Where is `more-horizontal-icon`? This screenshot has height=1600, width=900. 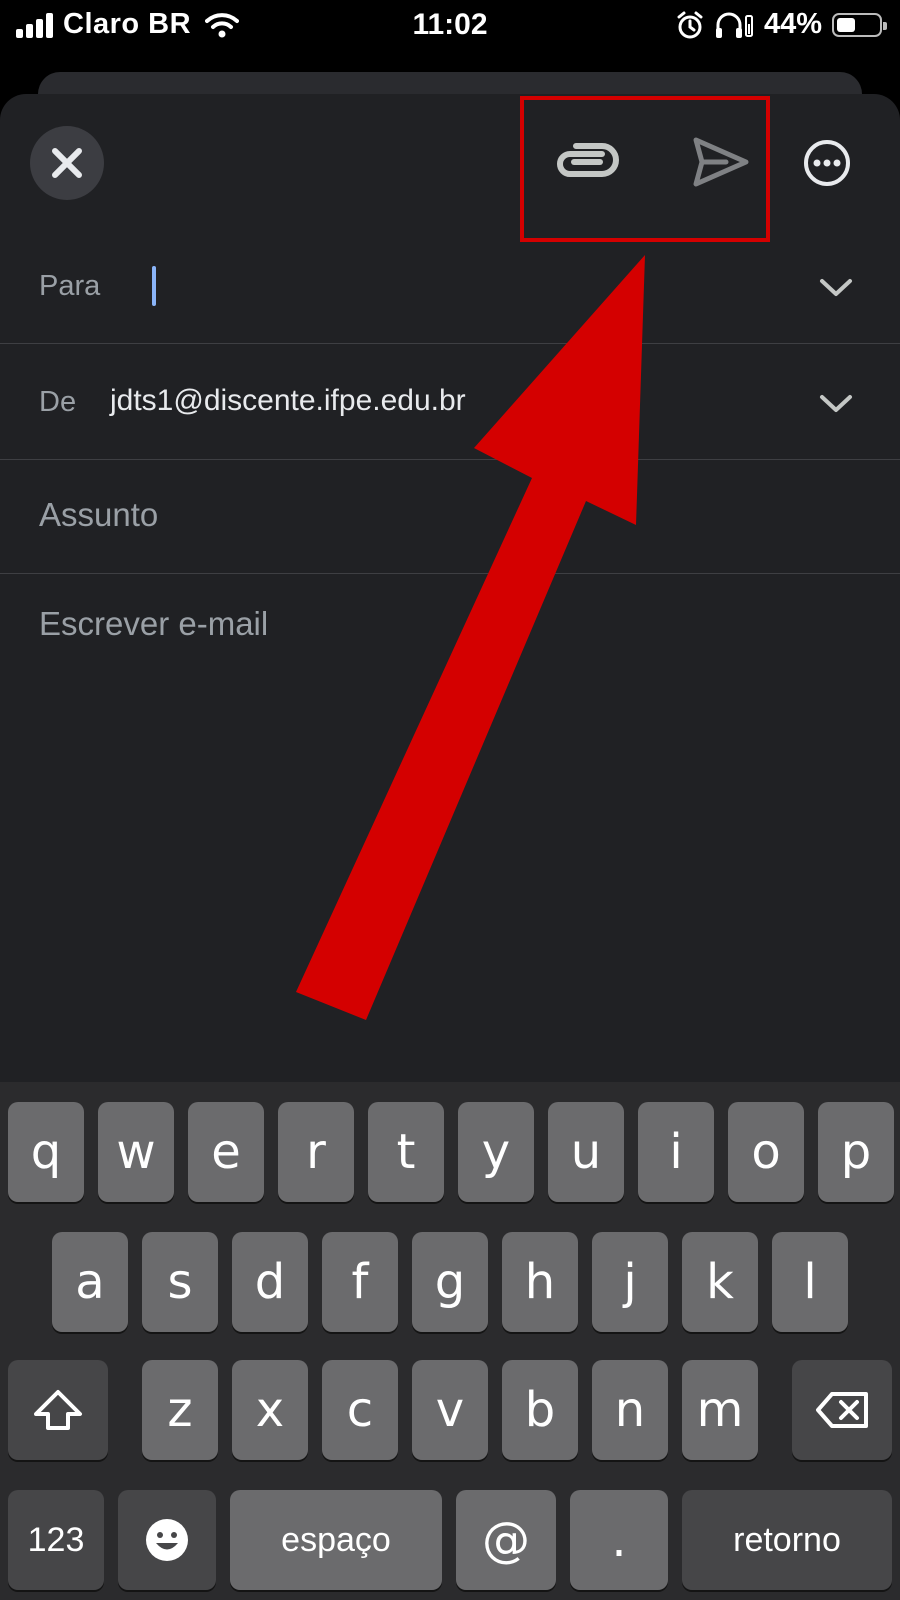 more-horizontal-icon is located at coordinates (827, 163).